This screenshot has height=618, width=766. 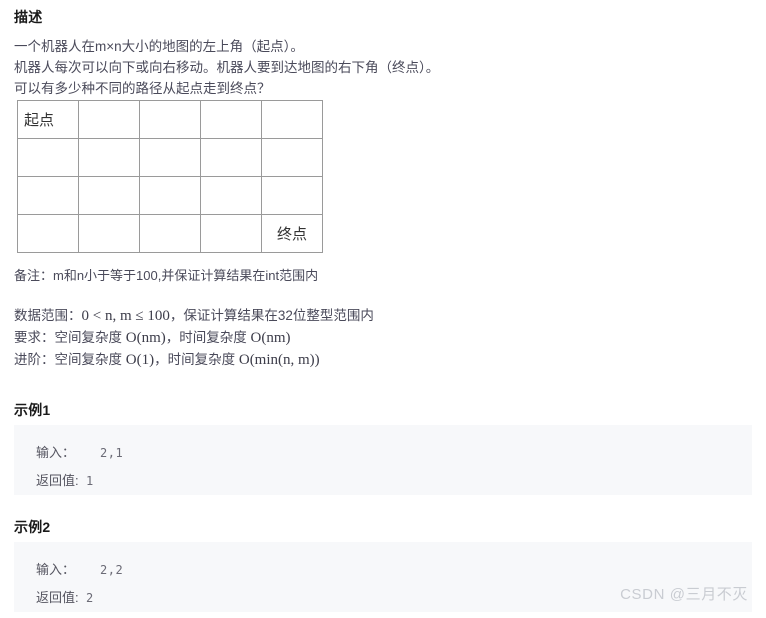 What do you see at coordinates (142, 88) in the screenshot?
I see `description-line-3: 可以有多少种不同的路径从起点走到终点？` at bounding box center [142, 88].